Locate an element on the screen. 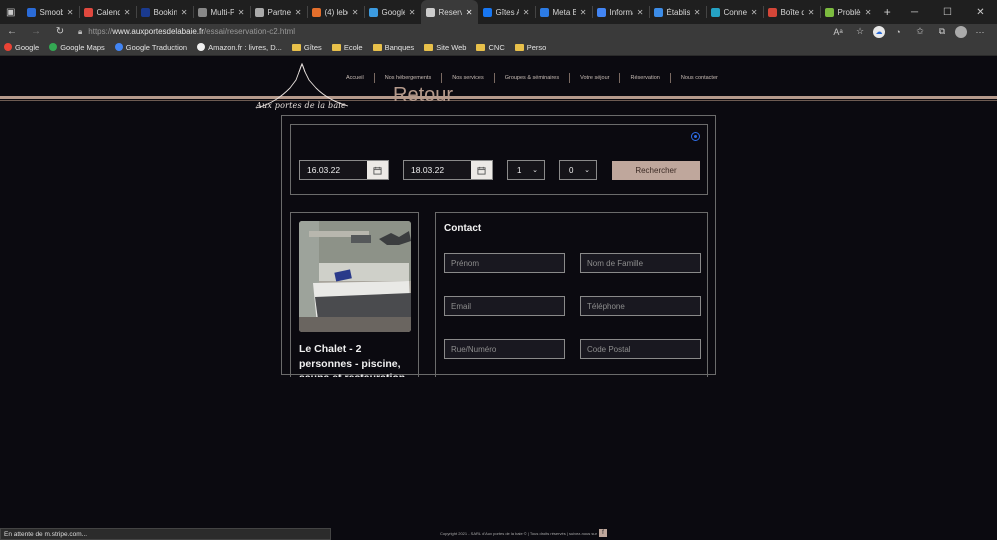  search-box: 16.03.22 18.03.22 1 ⌄ 0 ⌄ Rechercher is located at coordinates (499, 159).